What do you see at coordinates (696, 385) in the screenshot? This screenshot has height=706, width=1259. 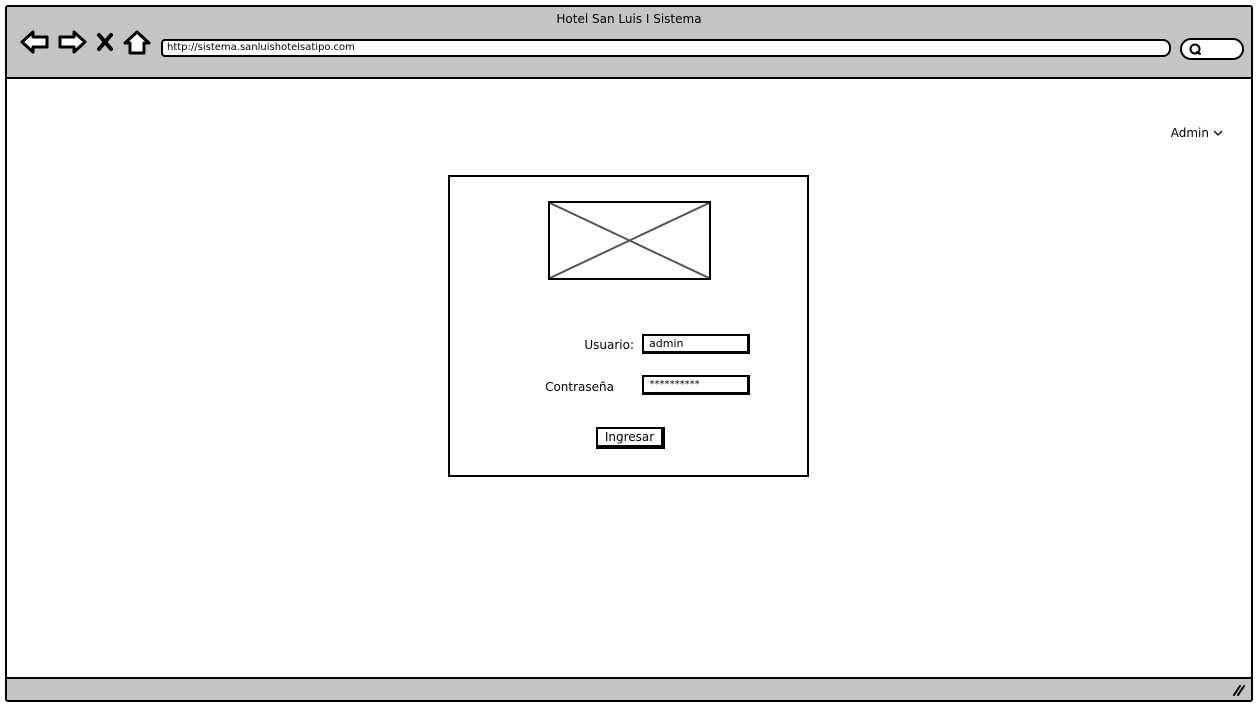 I see `password-input` at bounding box center [696, 385].